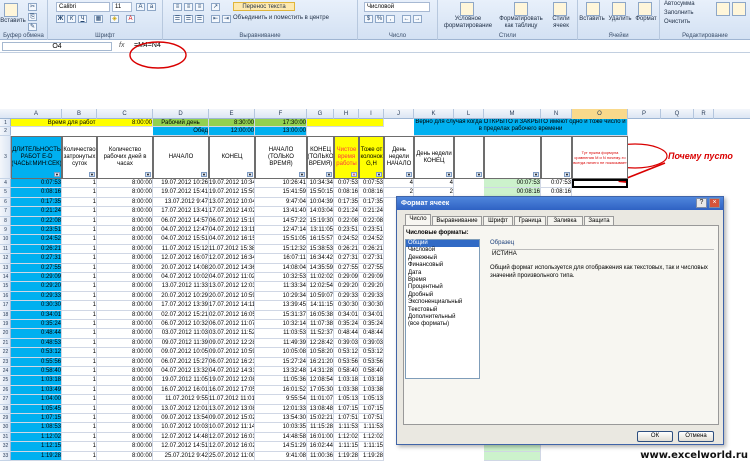 Image resolution: width=750 pixels, height=461 pixels. Describe the element at coordinates (5, 240) in the screenshot. I see `row-header: 10` at that location.